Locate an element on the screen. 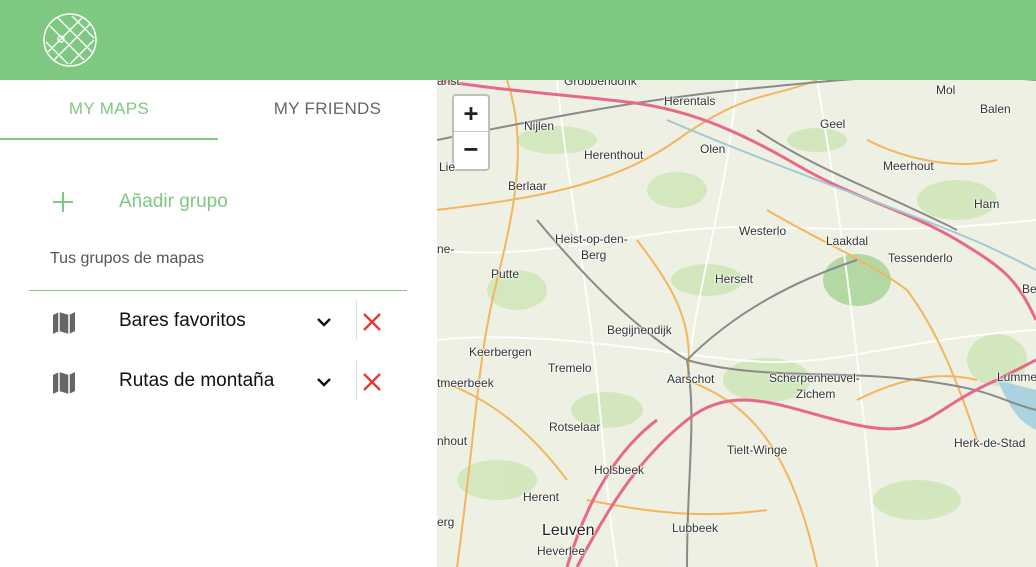 This screenshot has width=1036, height=567. add-group-button: Añadir grupo is located at coordinates (139, 202).